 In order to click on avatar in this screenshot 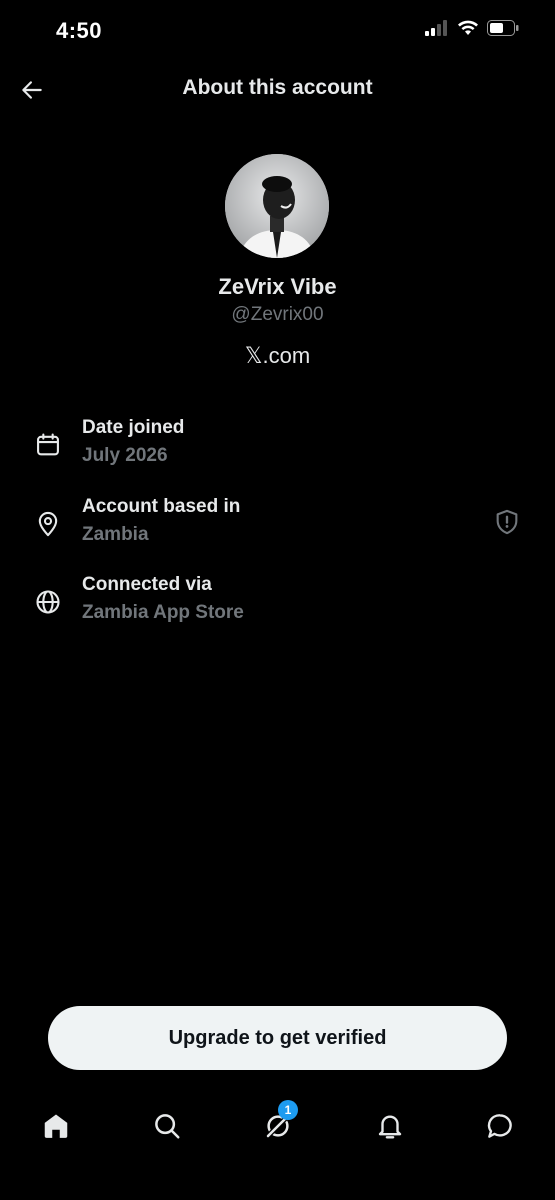, I will do `click(277, 206)`.